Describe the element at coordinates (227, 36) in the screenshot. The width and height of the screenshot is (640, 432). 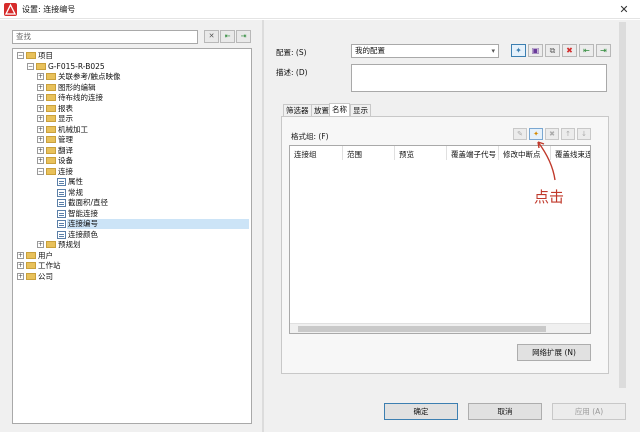
I see `import-icon: ⇤` at that location.